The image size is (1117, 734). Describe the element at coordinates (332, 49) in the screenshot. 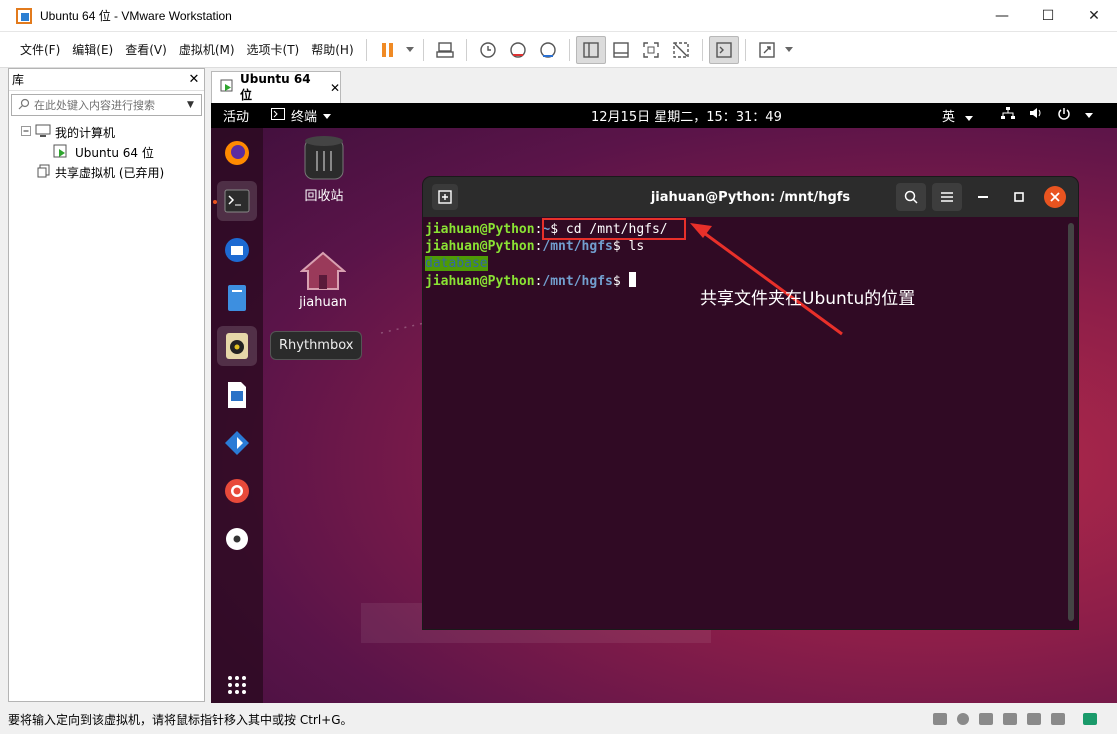

I see `menu-help: 帮助(H)` at that location.